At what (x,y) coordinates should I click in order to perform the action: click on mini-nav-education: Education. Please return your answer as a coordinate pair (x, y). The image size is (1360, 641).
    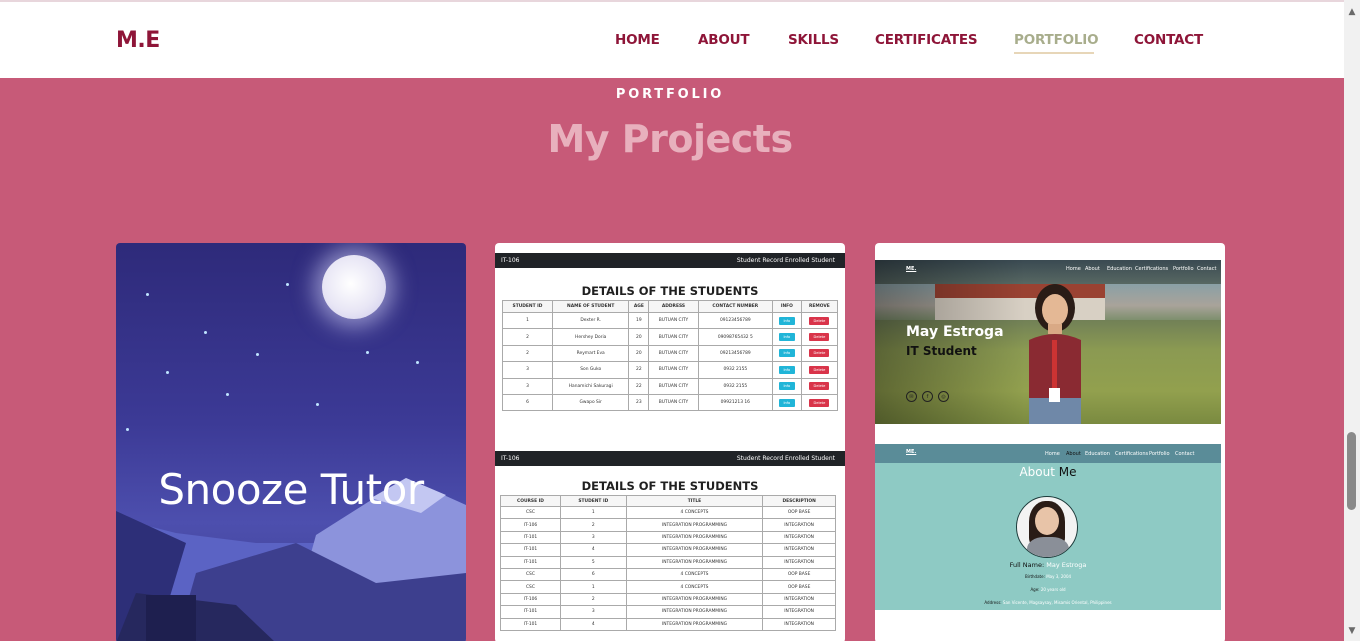
    Looking at the image, I should click on (1097, 454).